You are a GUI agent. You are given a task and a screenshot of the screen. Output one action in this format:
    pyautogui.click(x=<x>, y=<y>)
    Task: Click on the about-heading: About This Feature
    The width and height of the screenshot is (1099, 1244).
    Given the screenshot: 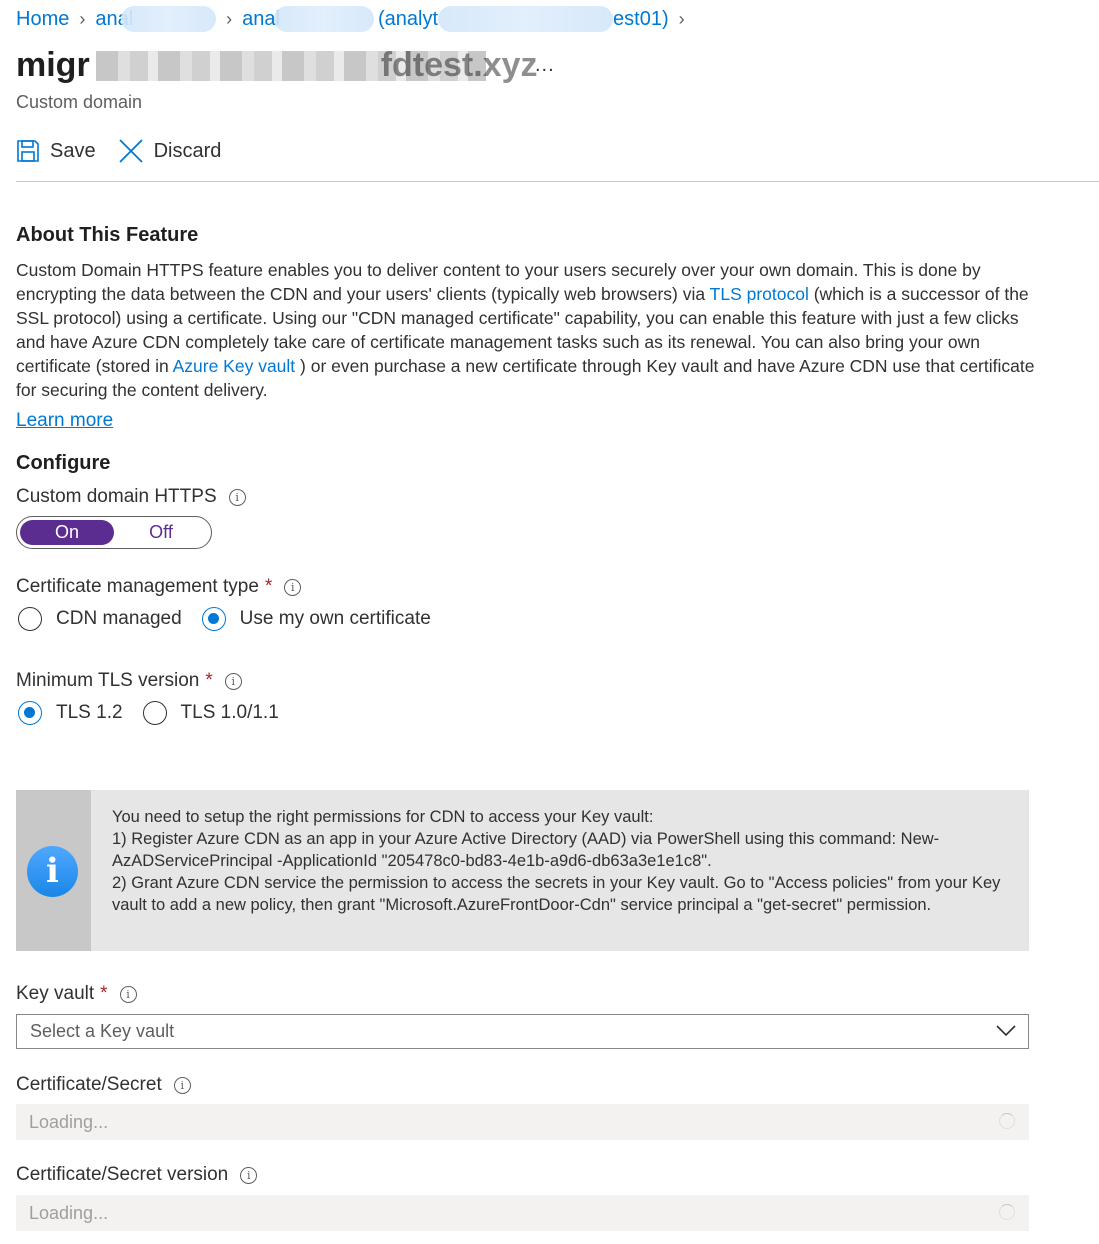 What is the action you would take?
    pyautogui.click(x=107, y=235)
    